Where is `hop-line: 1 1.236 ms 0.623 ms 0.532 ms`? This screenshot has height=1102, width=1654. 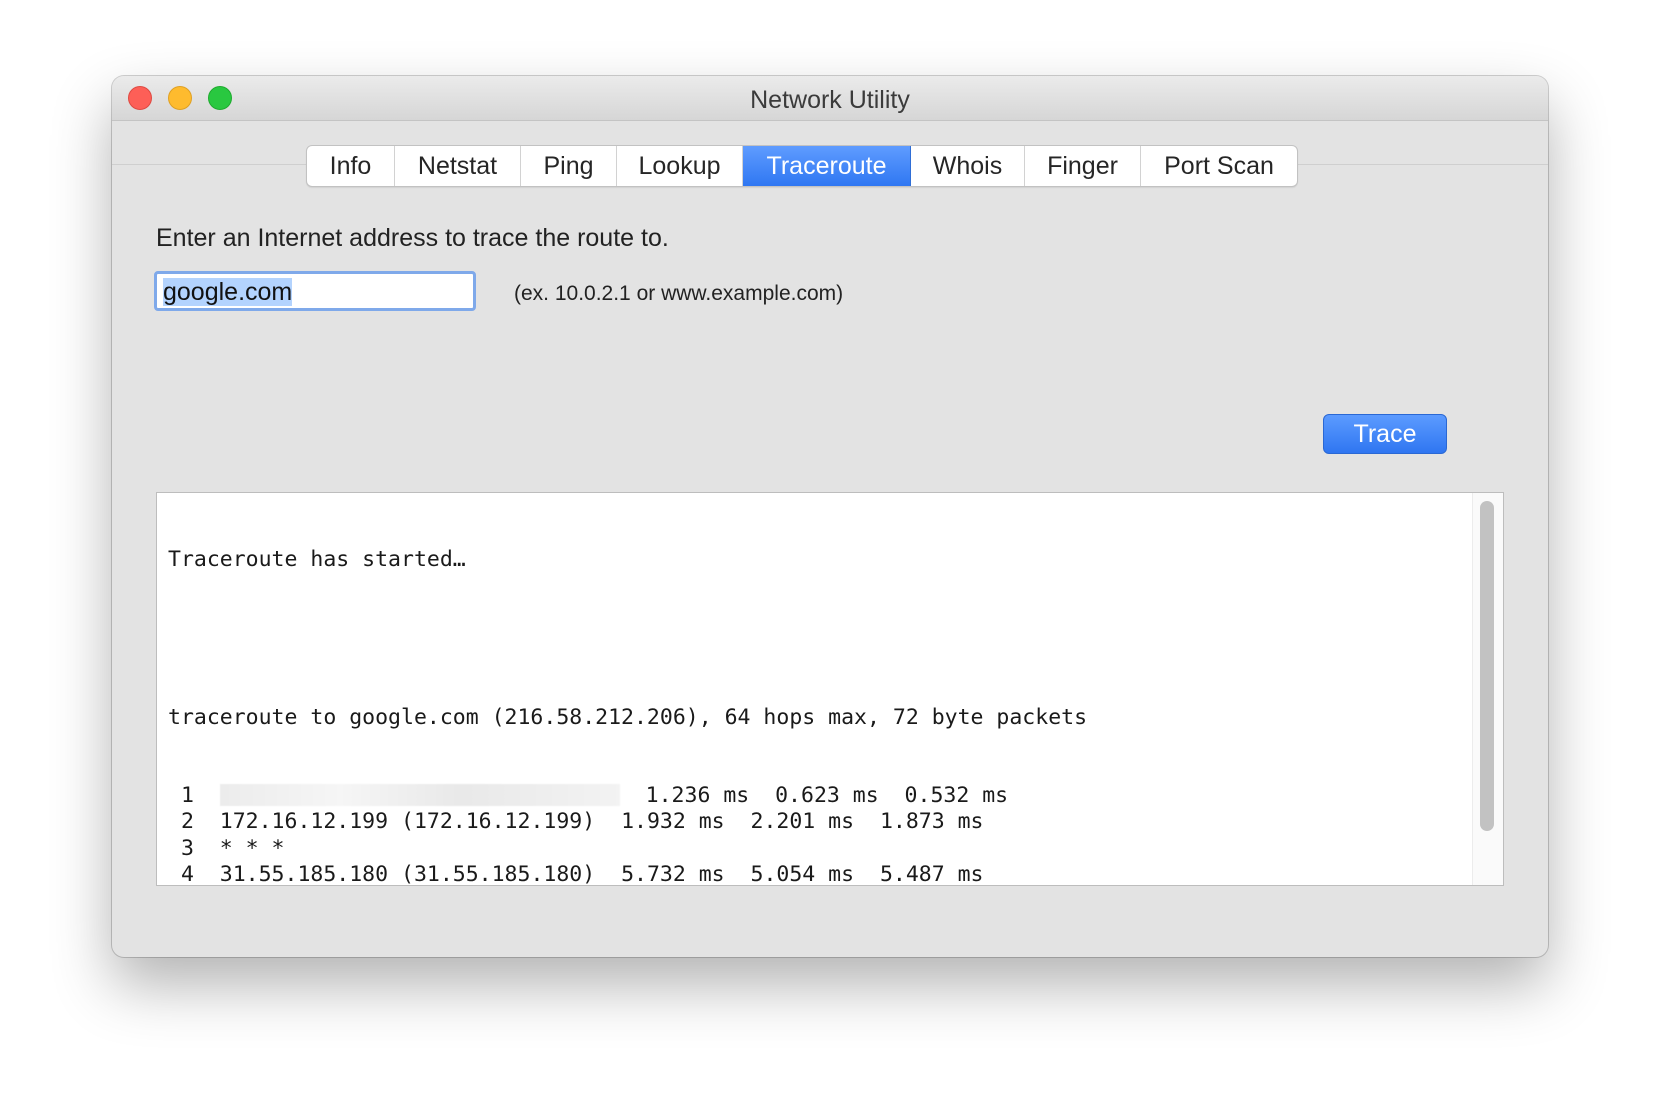
hop-line: 1 1.236 ms 0.623 ms 0.532 ms is located at coordinates (757, 796).